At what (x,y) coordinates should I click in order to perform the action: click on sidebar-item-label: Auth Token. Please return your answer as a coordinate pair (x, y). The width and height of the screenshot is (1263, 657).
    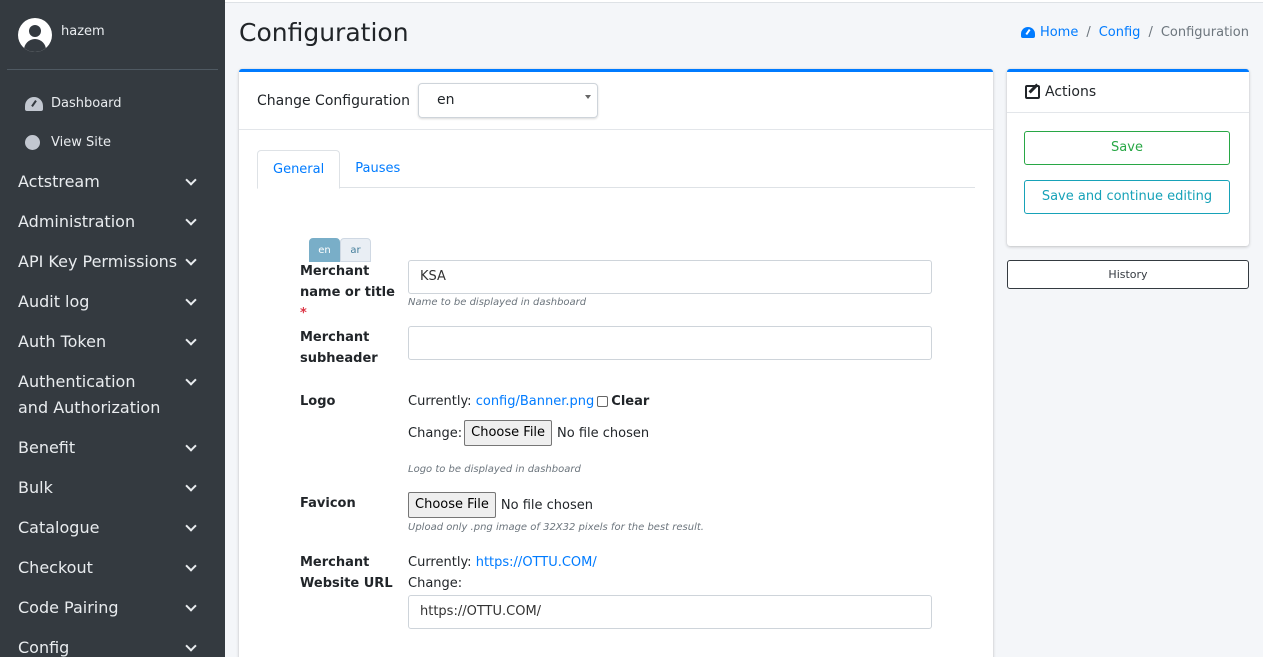
    Looking at the image, I should click on (62, 341).